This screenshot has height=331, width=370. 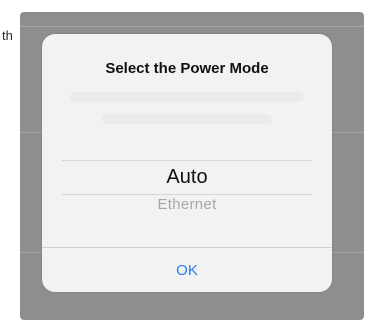 What do you see at coordinates (187, 68) in the screenshot?
I see `dialog-title: Select the Power Mode` at bounding box center [187, 68].